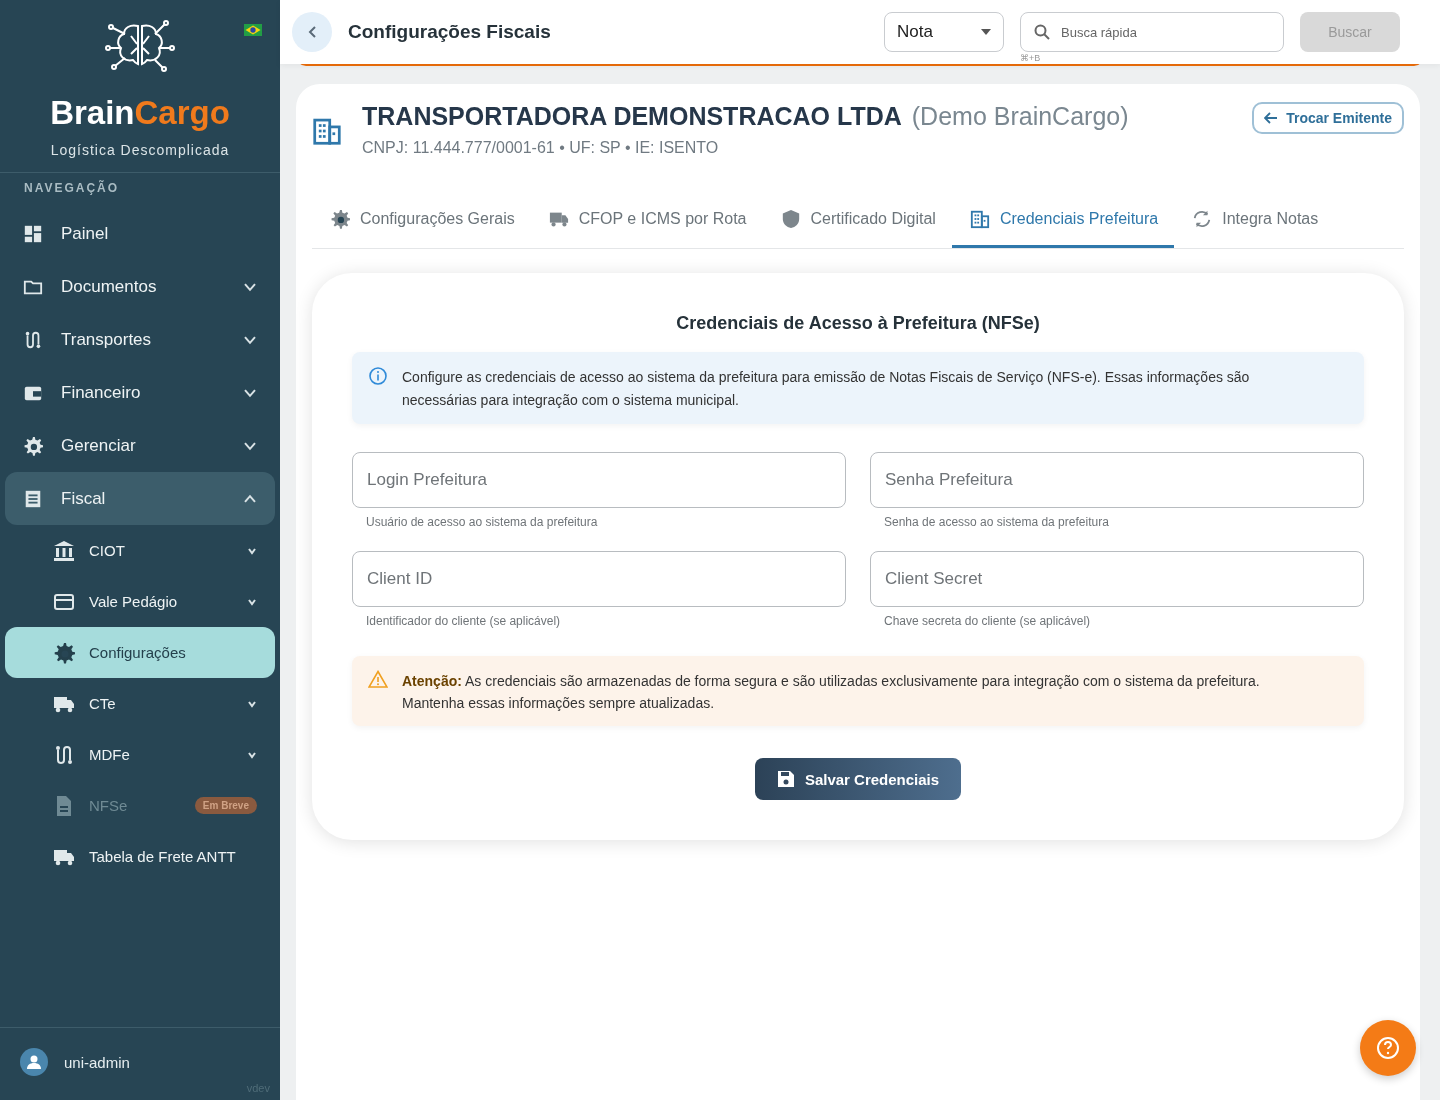 This screenshot has width=1440, height=1100. I want to click on shield-icon, so click(790, 219).